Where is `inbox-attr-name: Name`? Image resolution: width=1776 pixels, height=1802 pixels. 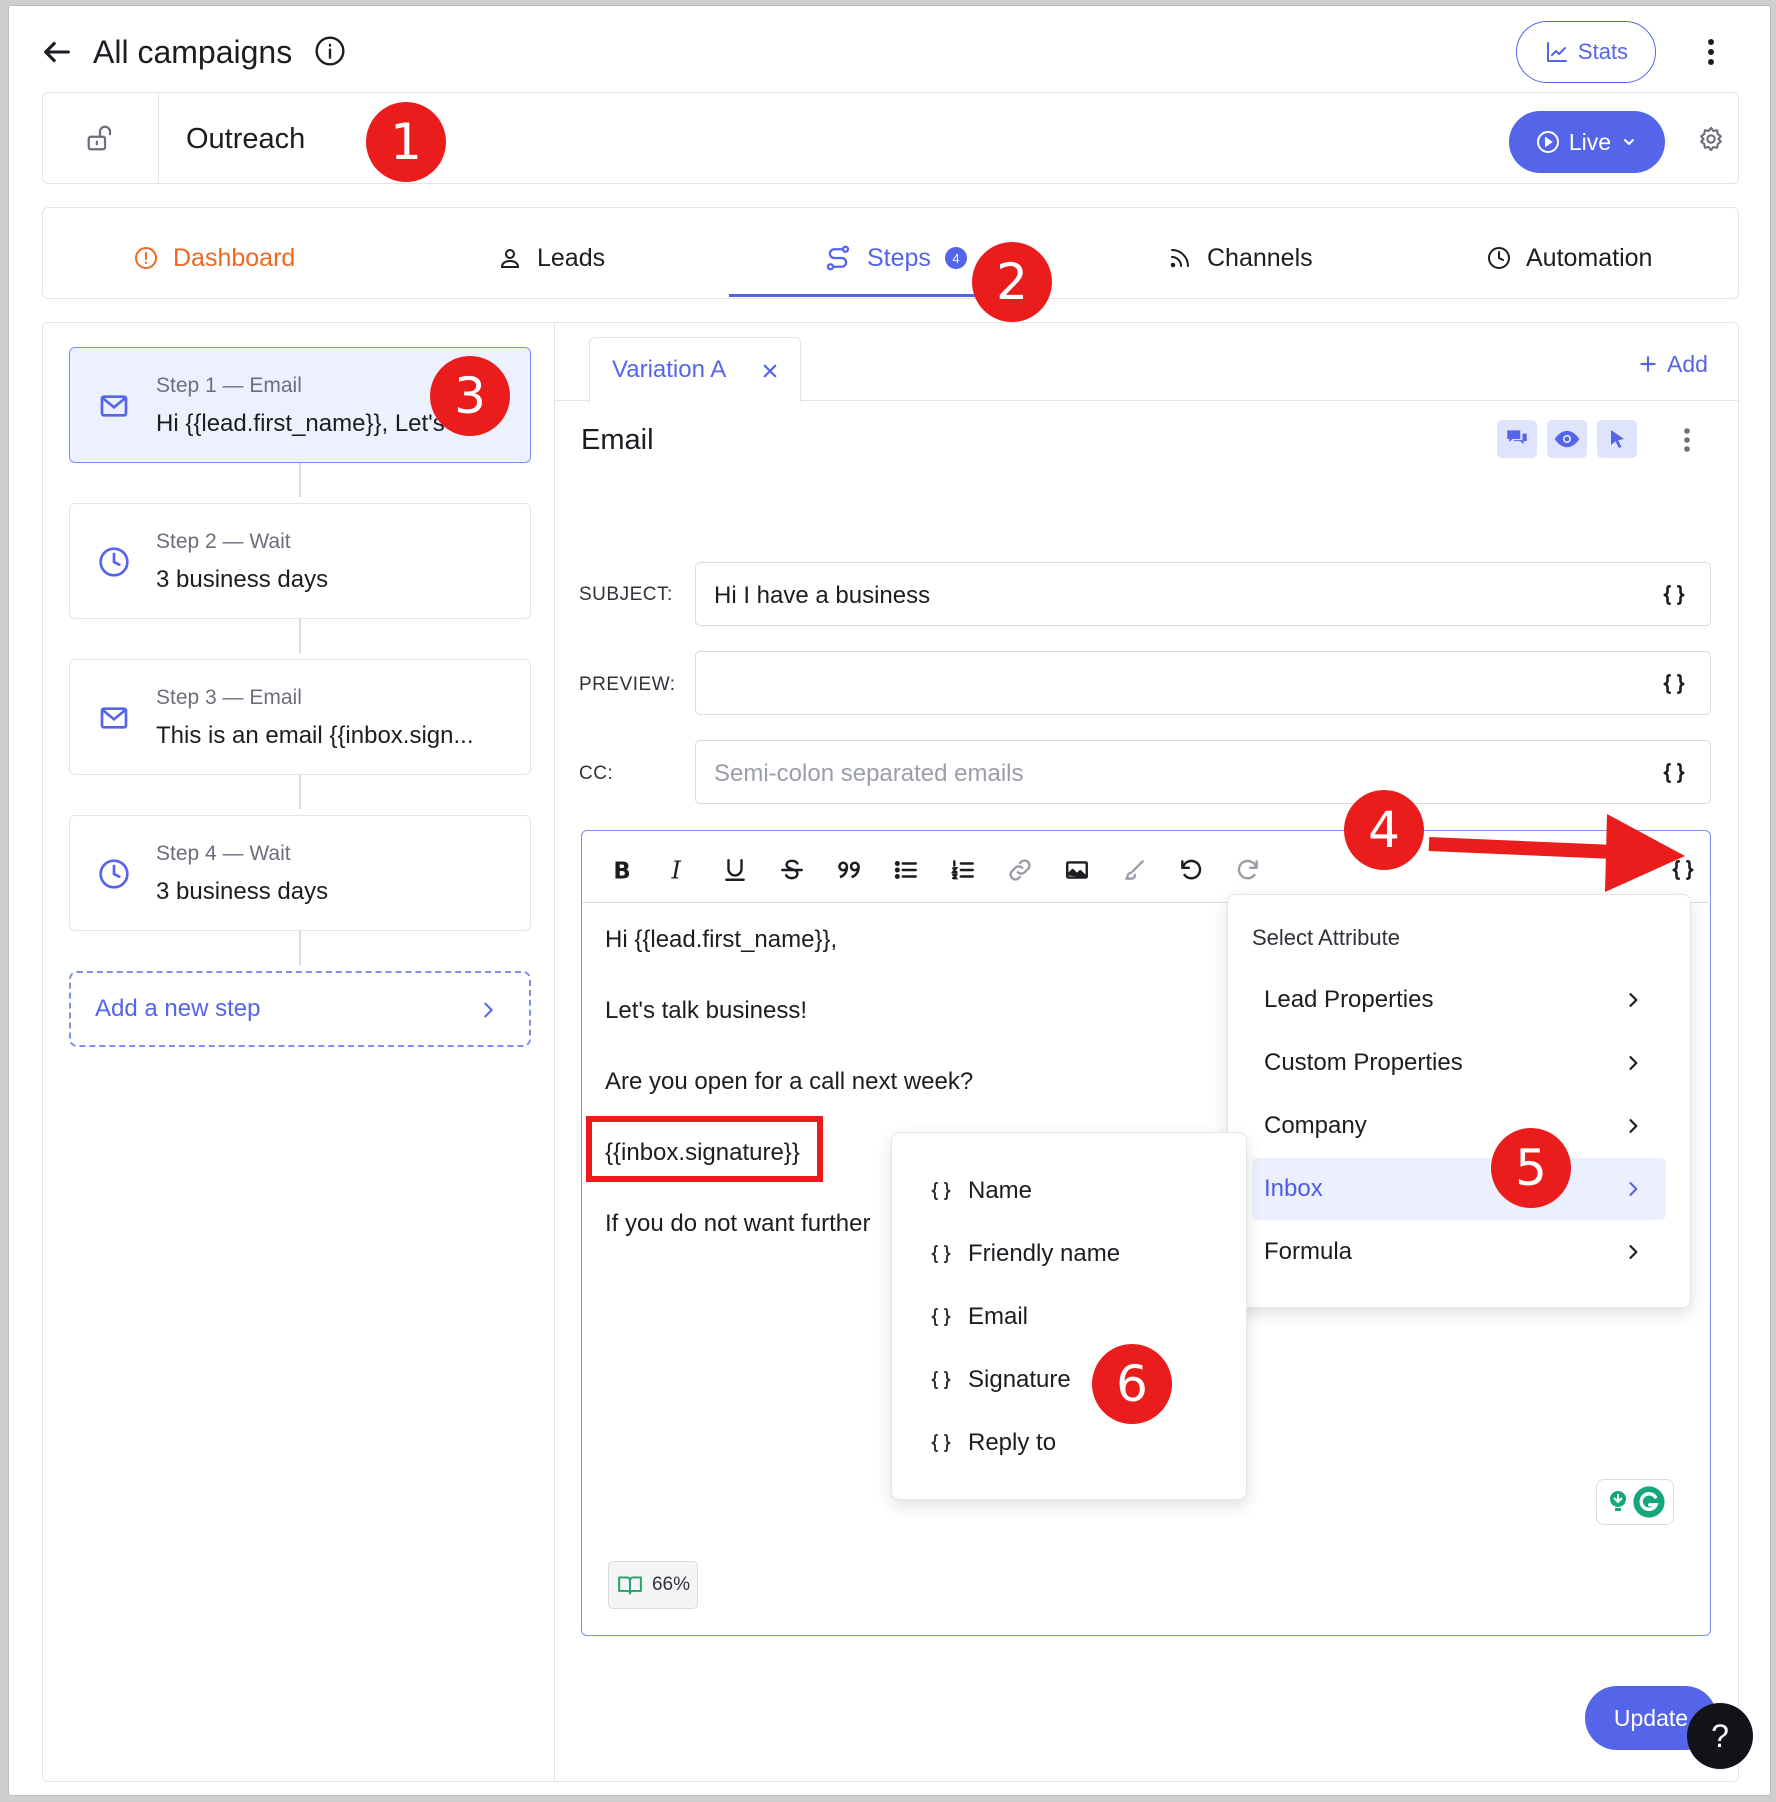
inbox-attr-name: Name is located at coordinates (980, 1191).